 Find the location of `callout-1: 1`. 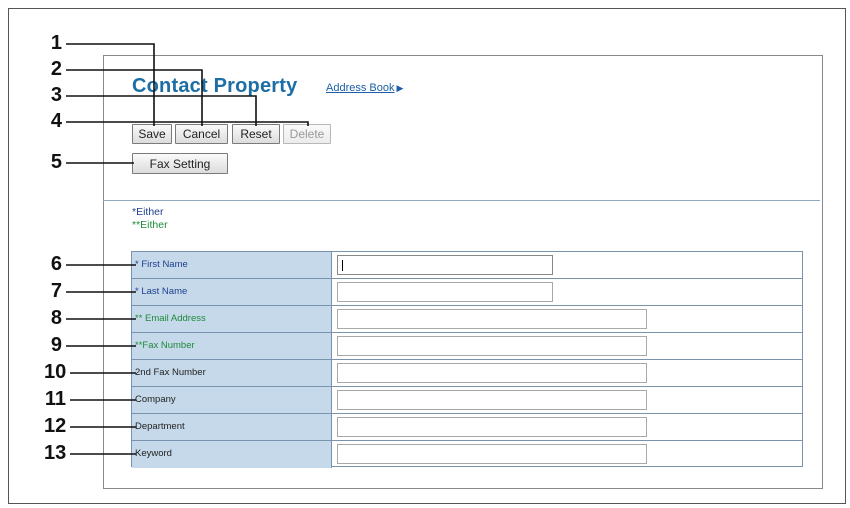

callout-1: 1 is located at coordinates (56, 43).